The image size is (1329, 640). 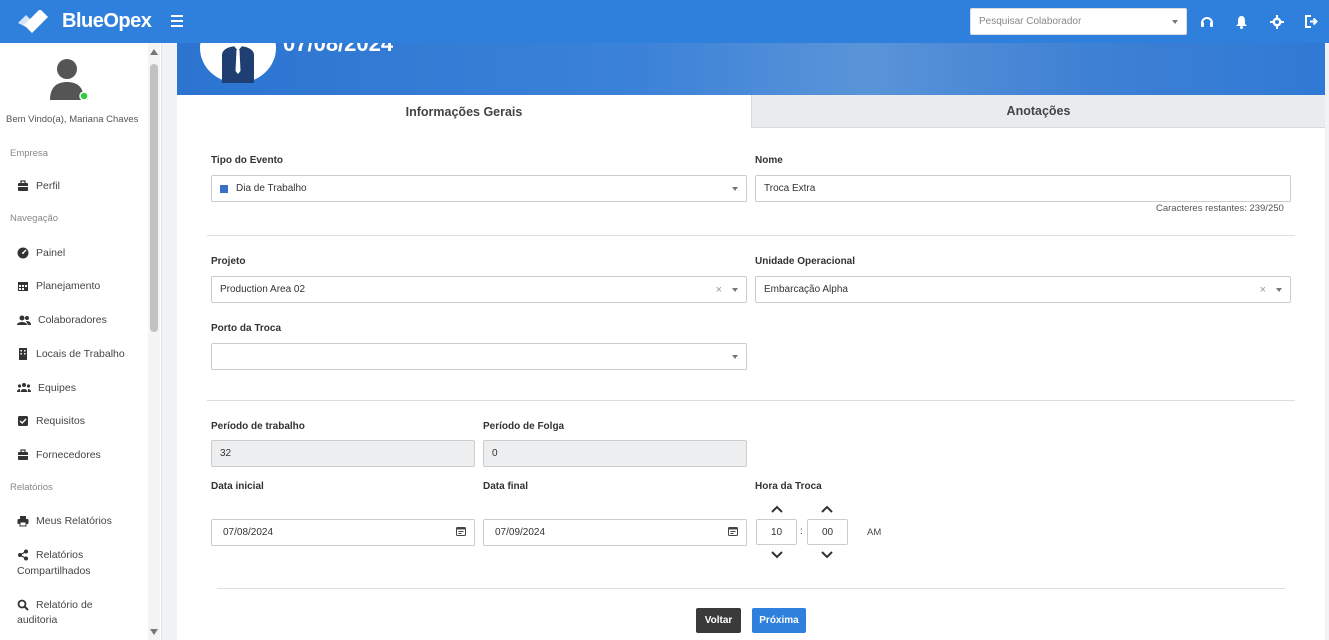 What do you see at coordinates (718, 620) in the screenshot?
I see `back-button: Voltar` at bounding box center [718, 620].